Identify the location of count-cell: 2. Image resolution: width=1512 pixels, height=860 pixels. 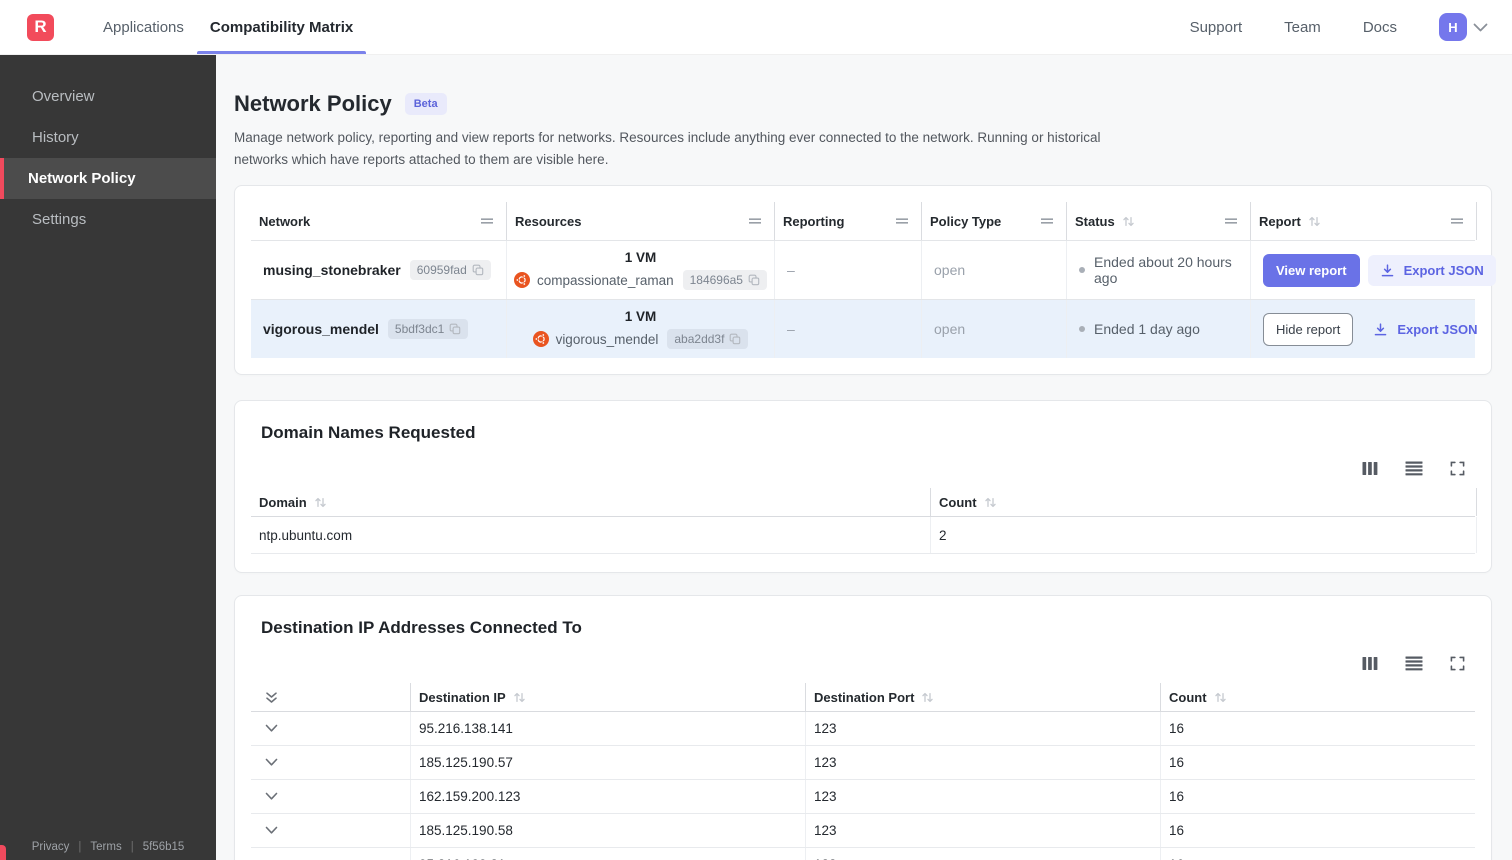
(1204, 535).